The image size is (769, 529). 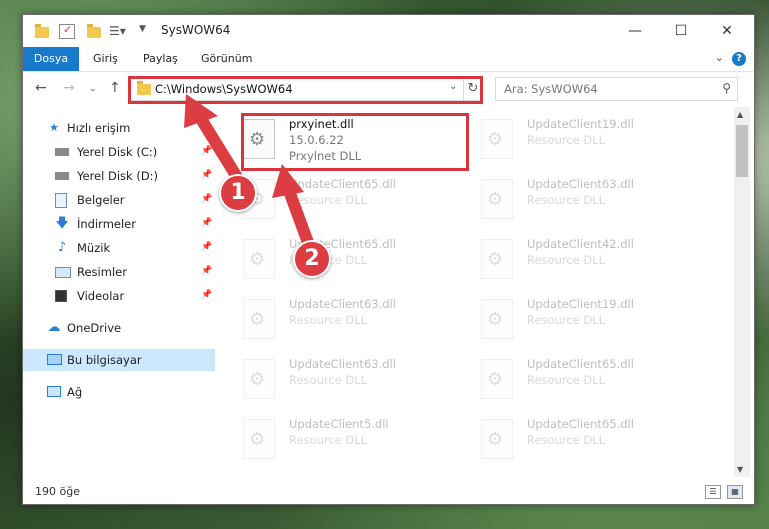 I want to click on arrow-2-shaft, so click(x=299, y=218).